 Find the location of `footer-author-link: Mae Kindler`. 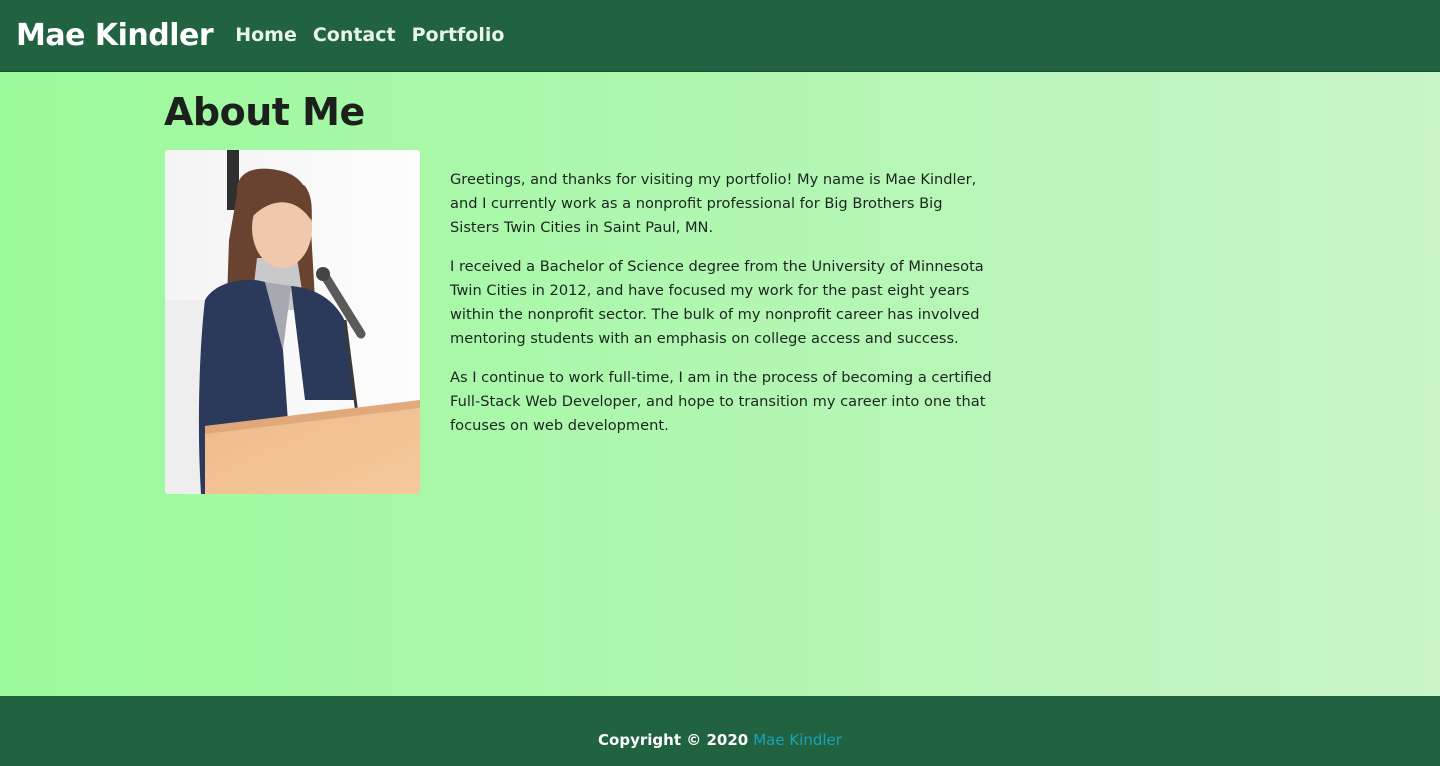

footer-author-link: Mae Kindler is located at coordinates (797, 740).